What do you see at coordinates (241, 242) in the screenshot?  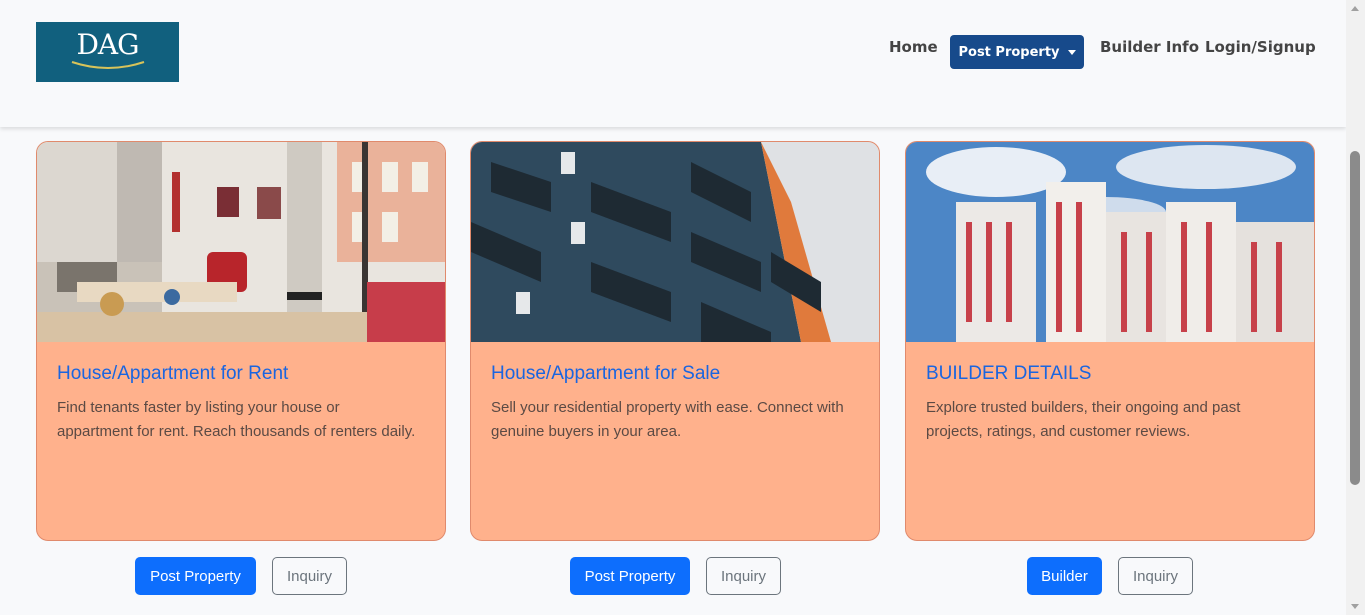 I see `living-room-image` at bounding box center [241, 242].